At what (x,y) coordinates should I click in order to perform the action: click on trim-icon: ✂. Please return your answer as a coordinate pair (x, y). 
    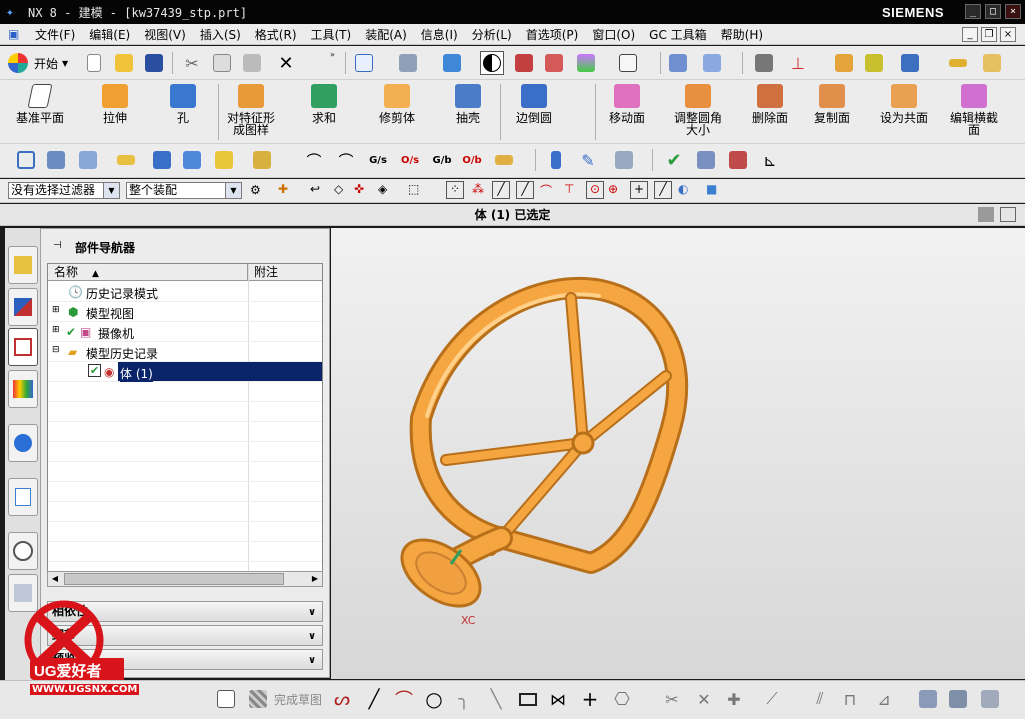
    Looking at the image, I should click on (672, 699).